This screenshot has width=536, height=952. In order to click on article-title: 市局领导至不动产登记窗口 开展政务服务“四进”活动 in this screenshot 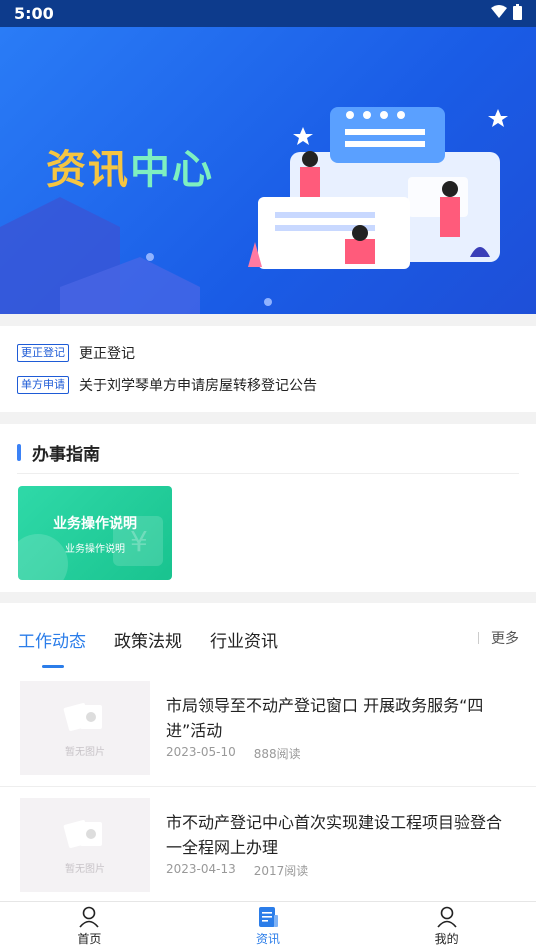, I will do `click(325, 718)`.